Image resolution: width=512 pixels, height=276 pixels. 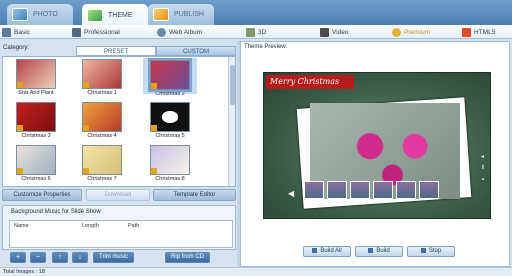 I want to click on template-thumb: Christmas 3, so click(x=36, y=120).